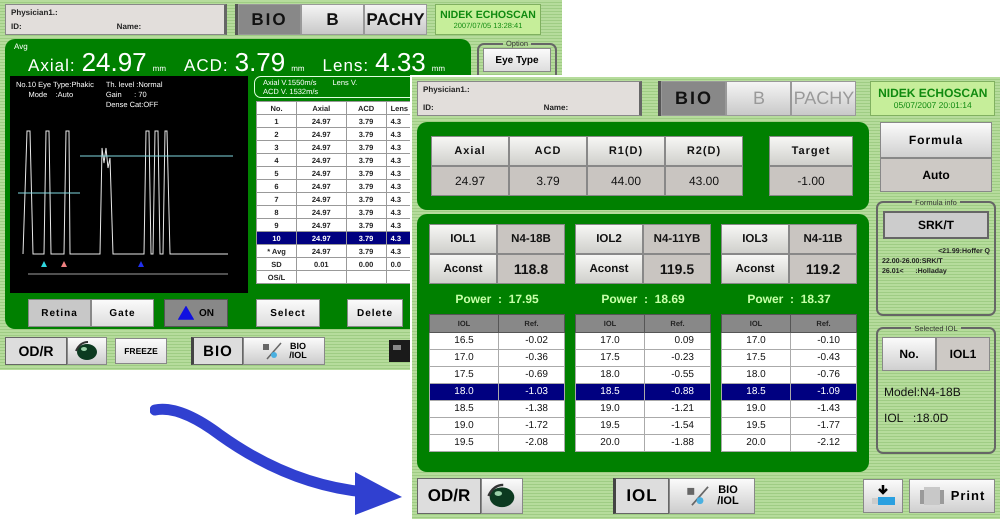 The height and width of the screenshot is (519, 1000). What do you see at coordinates (677, 425) in the screenshot?
I see `table-cell: -1.54` at bounding box center [677, 425].